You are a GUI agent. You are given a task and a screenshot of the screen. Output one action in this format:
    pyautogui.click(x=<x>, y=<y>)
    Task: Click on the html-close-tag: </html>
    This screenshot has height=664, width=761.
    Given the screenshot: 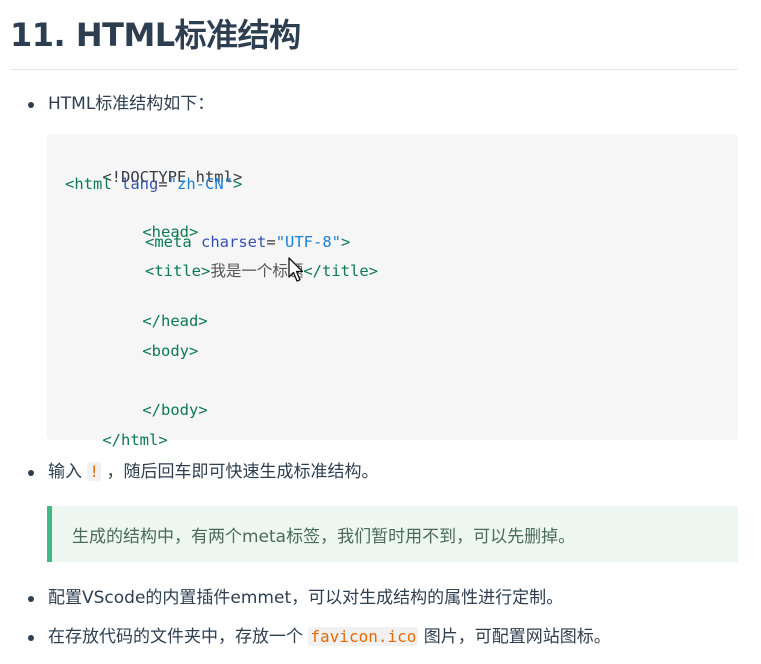 What is the action you would take?
    pyautogui.click(x=135, y=440)
    